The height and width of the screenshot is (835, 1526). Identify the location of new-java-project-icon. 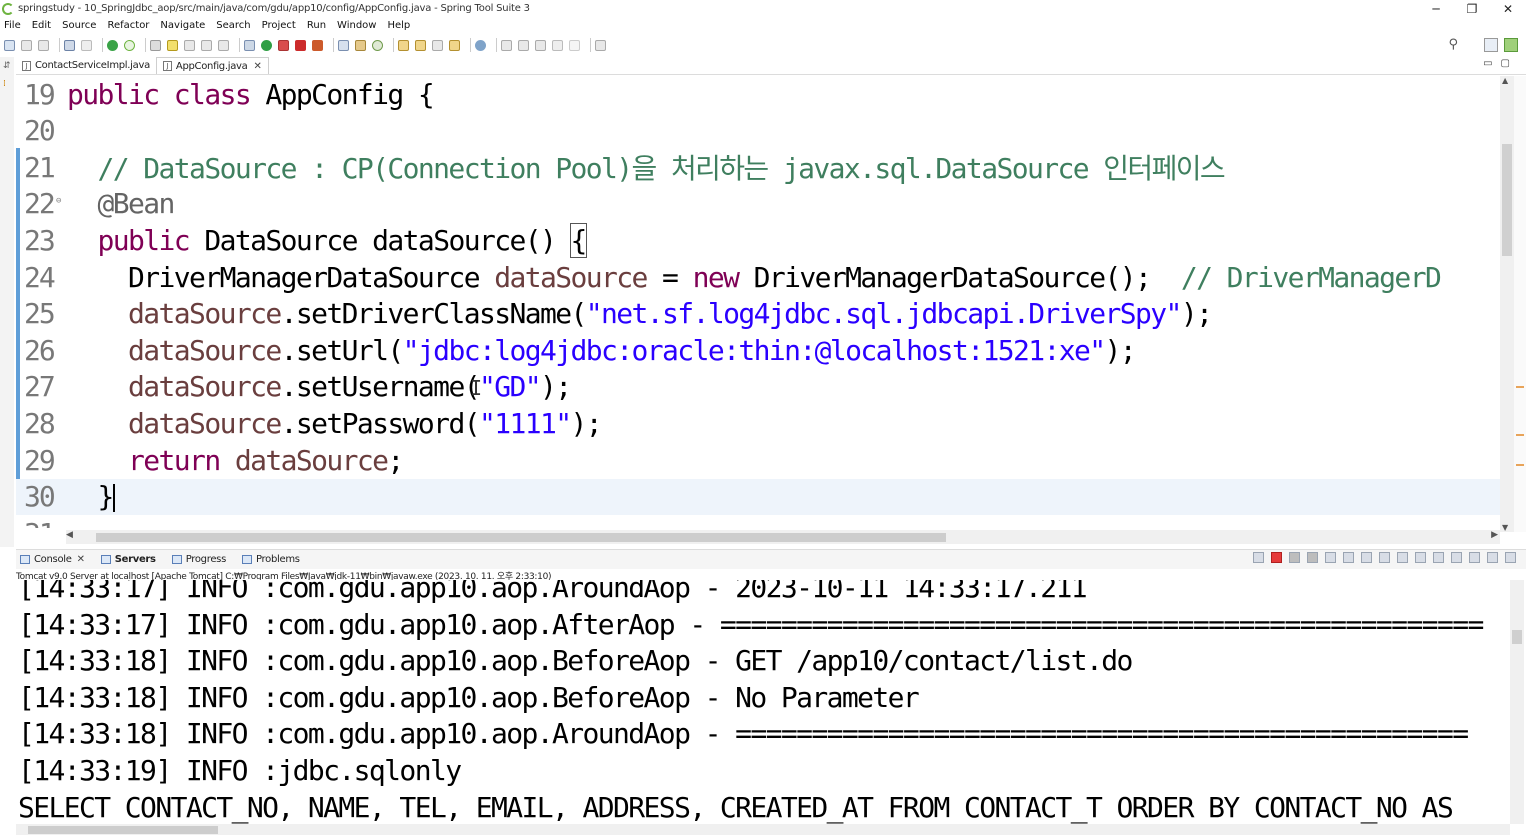
(343, 45).